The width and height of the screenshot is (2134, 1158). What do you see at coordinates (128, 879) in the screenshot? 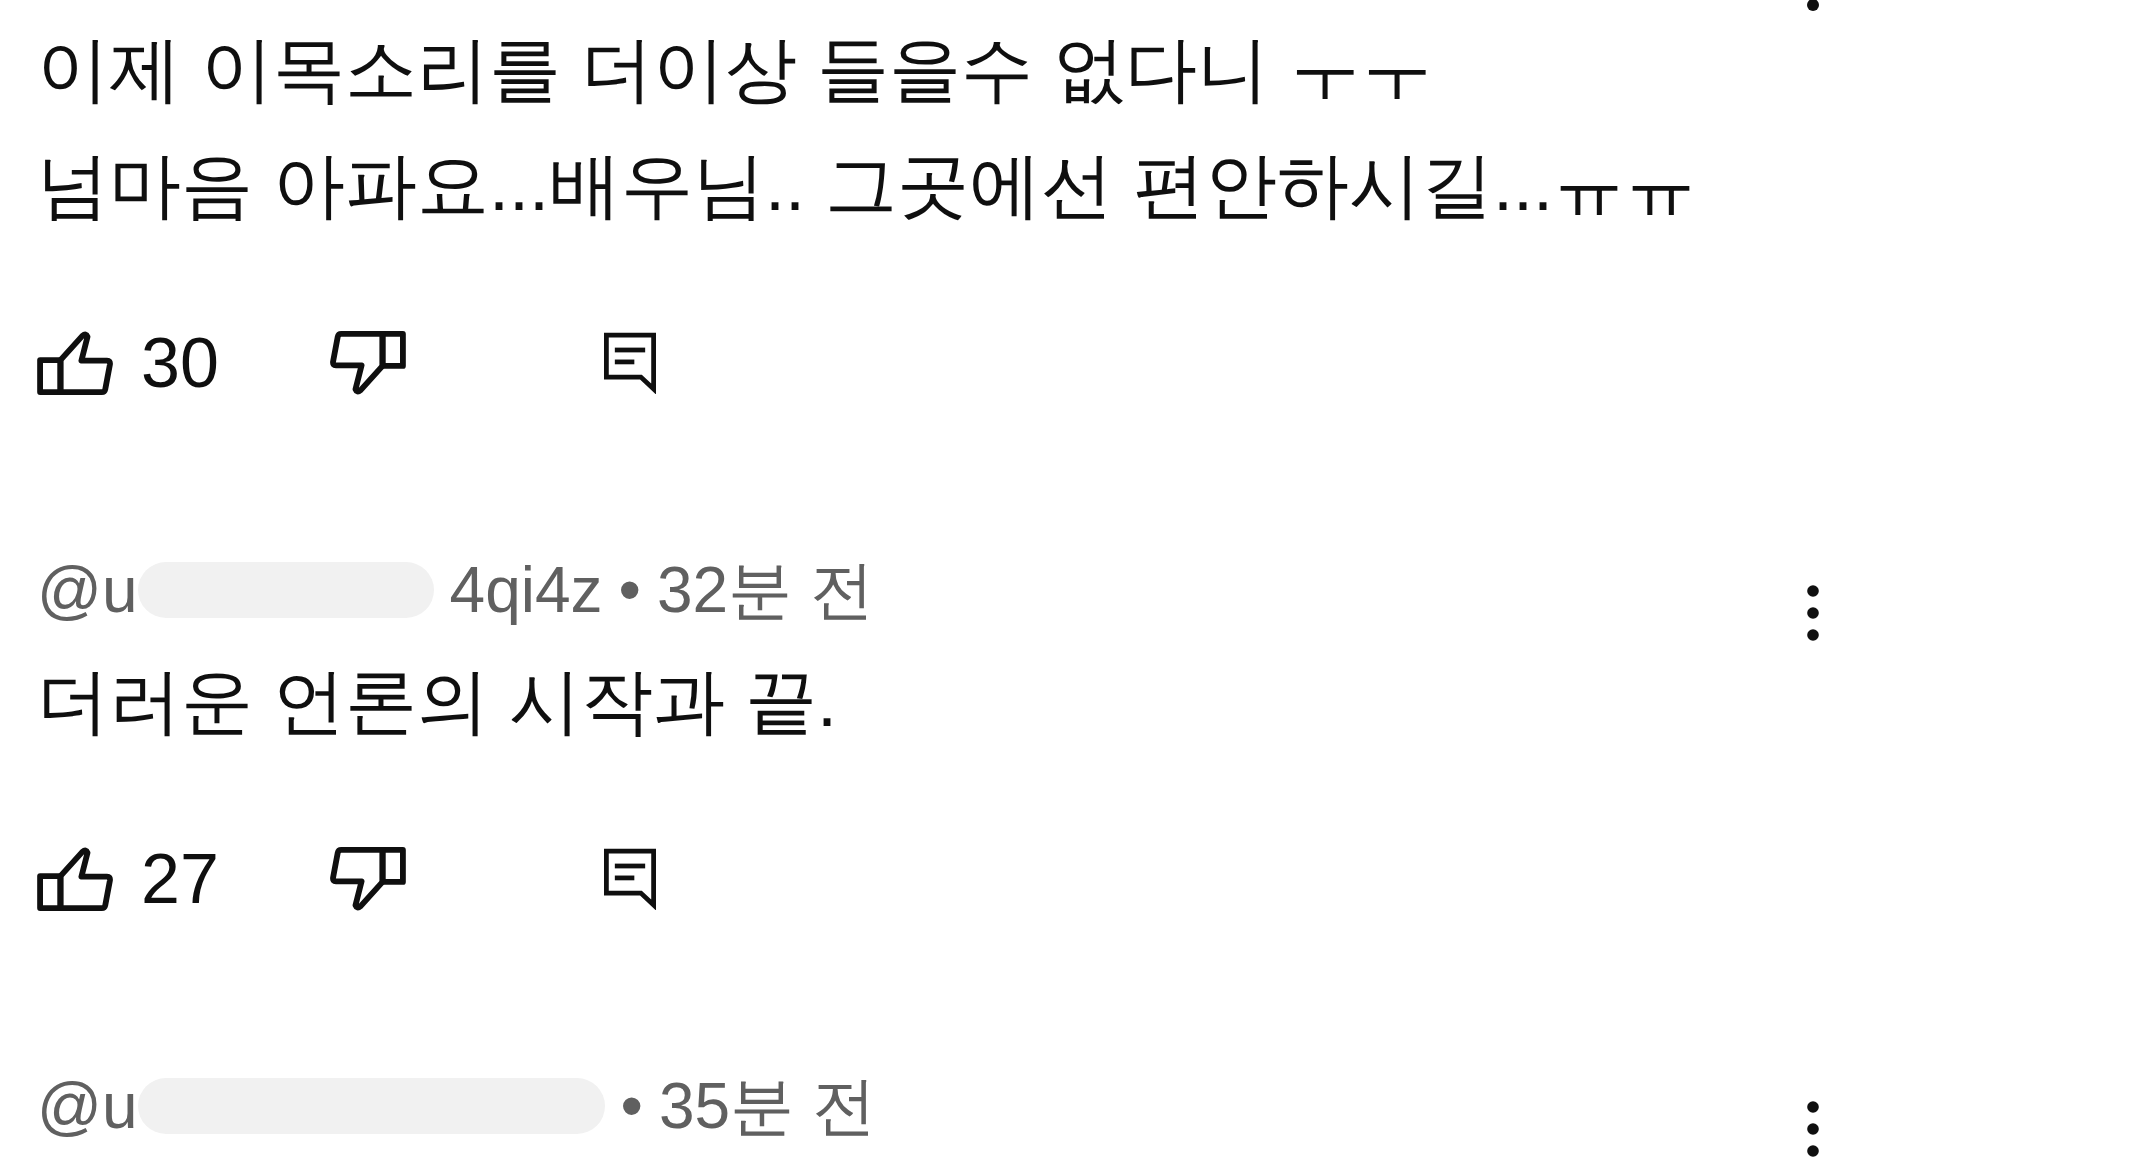
I see `like-button: 27` at bounding box center [128, 879].